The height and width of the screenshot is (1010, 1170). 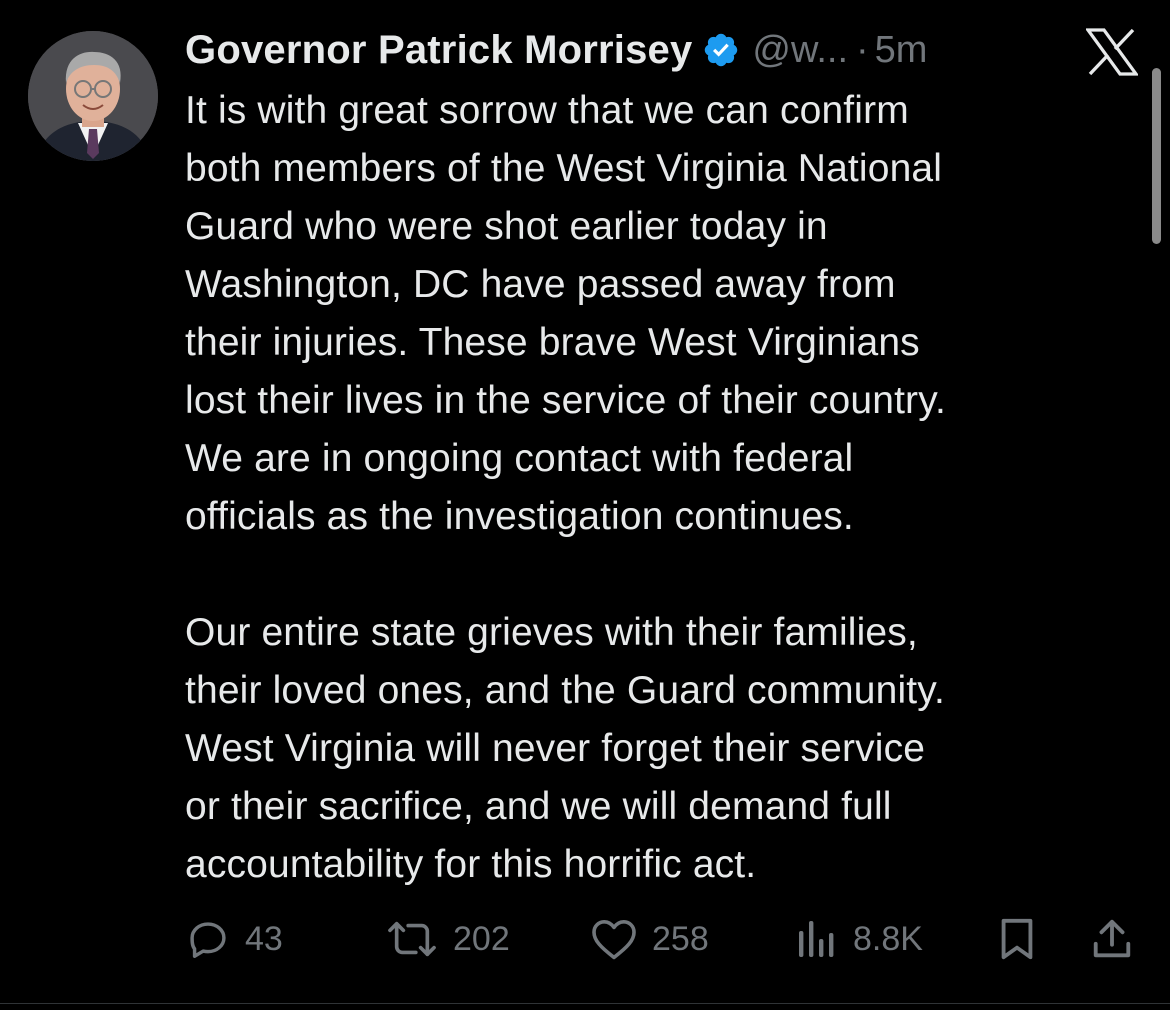 I want to click on author-display-name: Governor Patrick Morrisey, so click(x=438, y=50).